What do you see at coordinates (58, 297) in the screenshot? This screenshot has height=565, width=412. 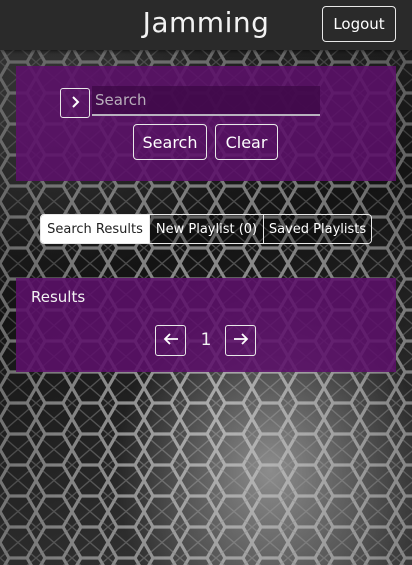 I see `results-title: Results` at bounding box center [58, 297].